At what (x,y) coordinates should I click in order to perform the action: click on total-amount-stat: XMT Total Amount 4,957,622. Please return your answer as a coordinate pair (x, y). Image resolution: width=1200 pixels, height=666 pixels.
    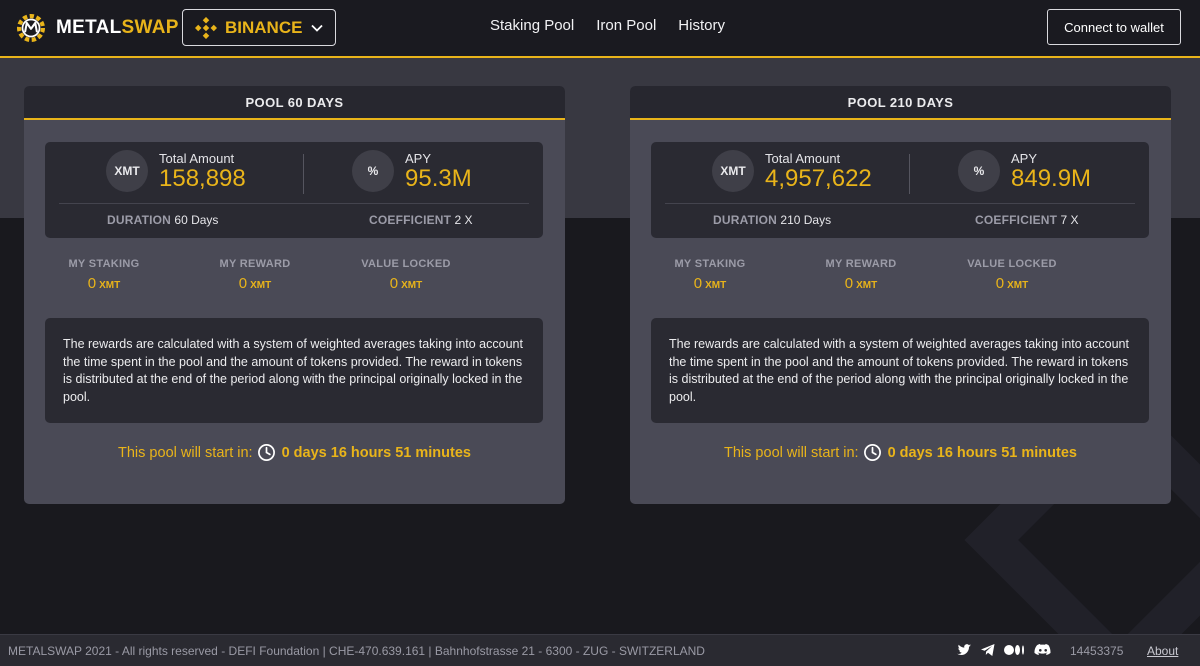
    Looking at the image, I should click on (792, 171).